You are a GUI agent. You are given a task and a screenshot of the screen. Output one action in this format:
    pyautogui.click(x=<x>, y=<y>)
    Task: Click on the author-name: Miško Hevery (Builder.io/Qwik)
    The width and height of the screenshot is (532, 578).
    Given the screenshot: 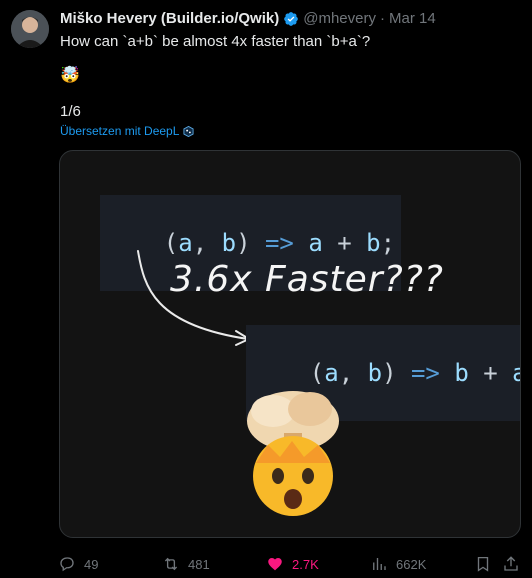 What is the action you would take?
    pyautogui.click(x=169, y=18)
    